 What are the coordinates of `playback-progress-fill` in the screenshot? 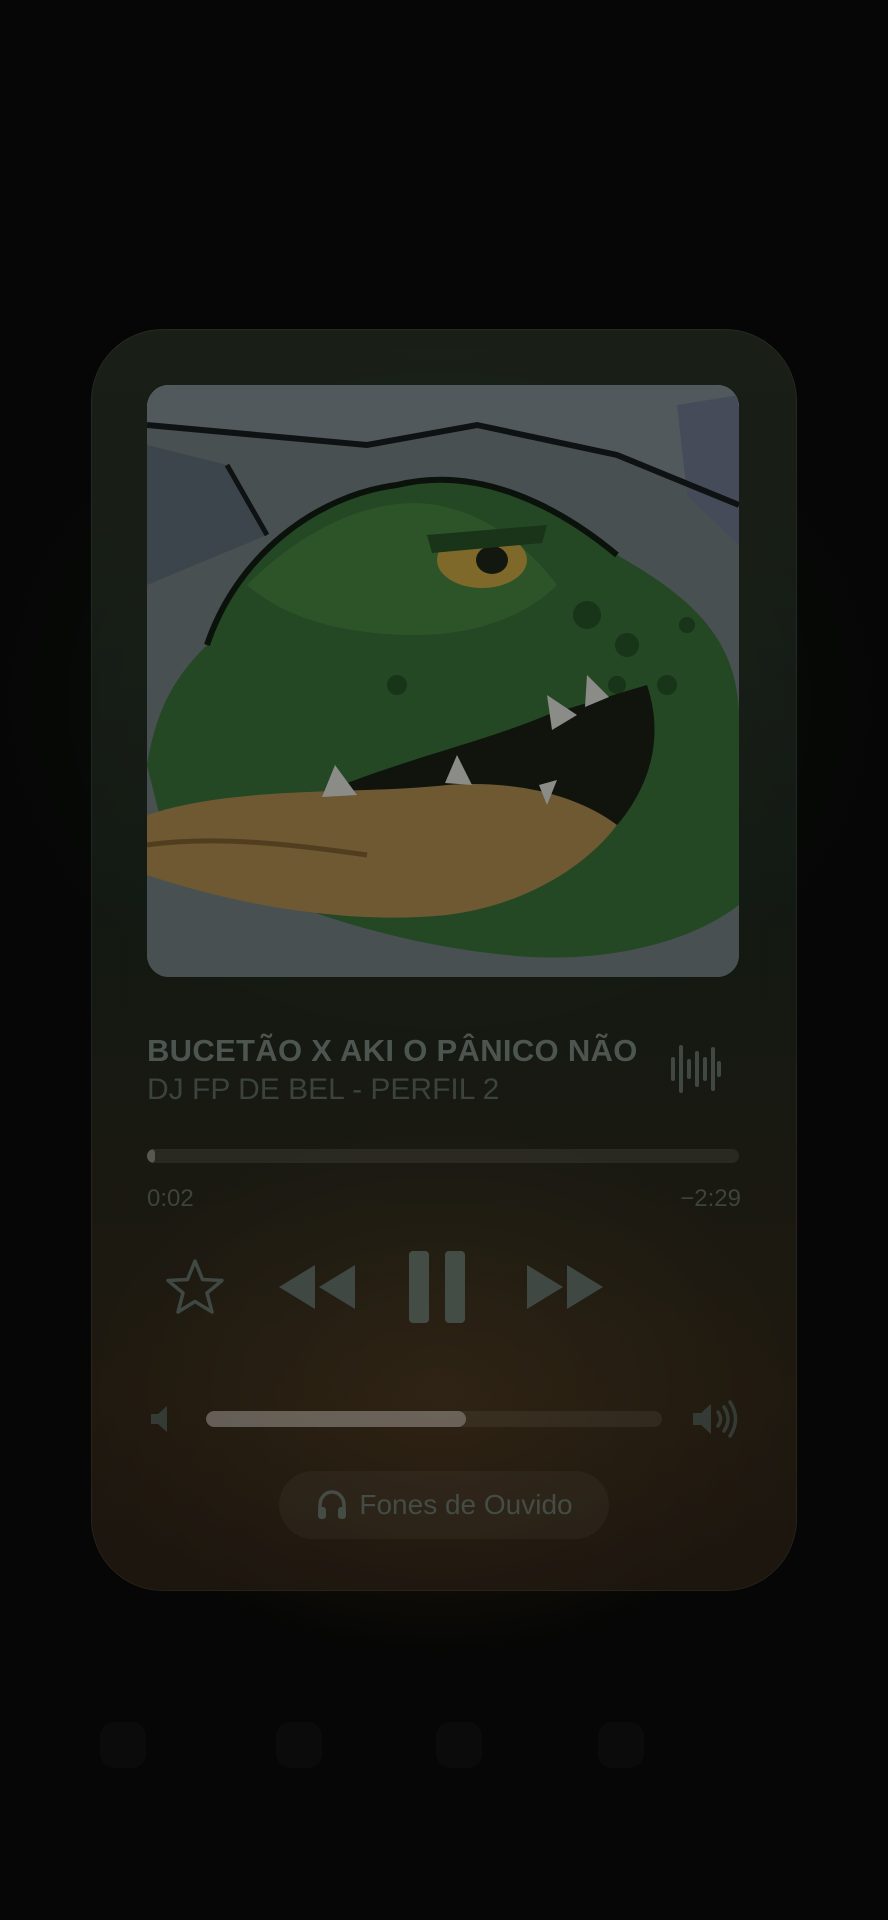 It's located at (151, 1156).